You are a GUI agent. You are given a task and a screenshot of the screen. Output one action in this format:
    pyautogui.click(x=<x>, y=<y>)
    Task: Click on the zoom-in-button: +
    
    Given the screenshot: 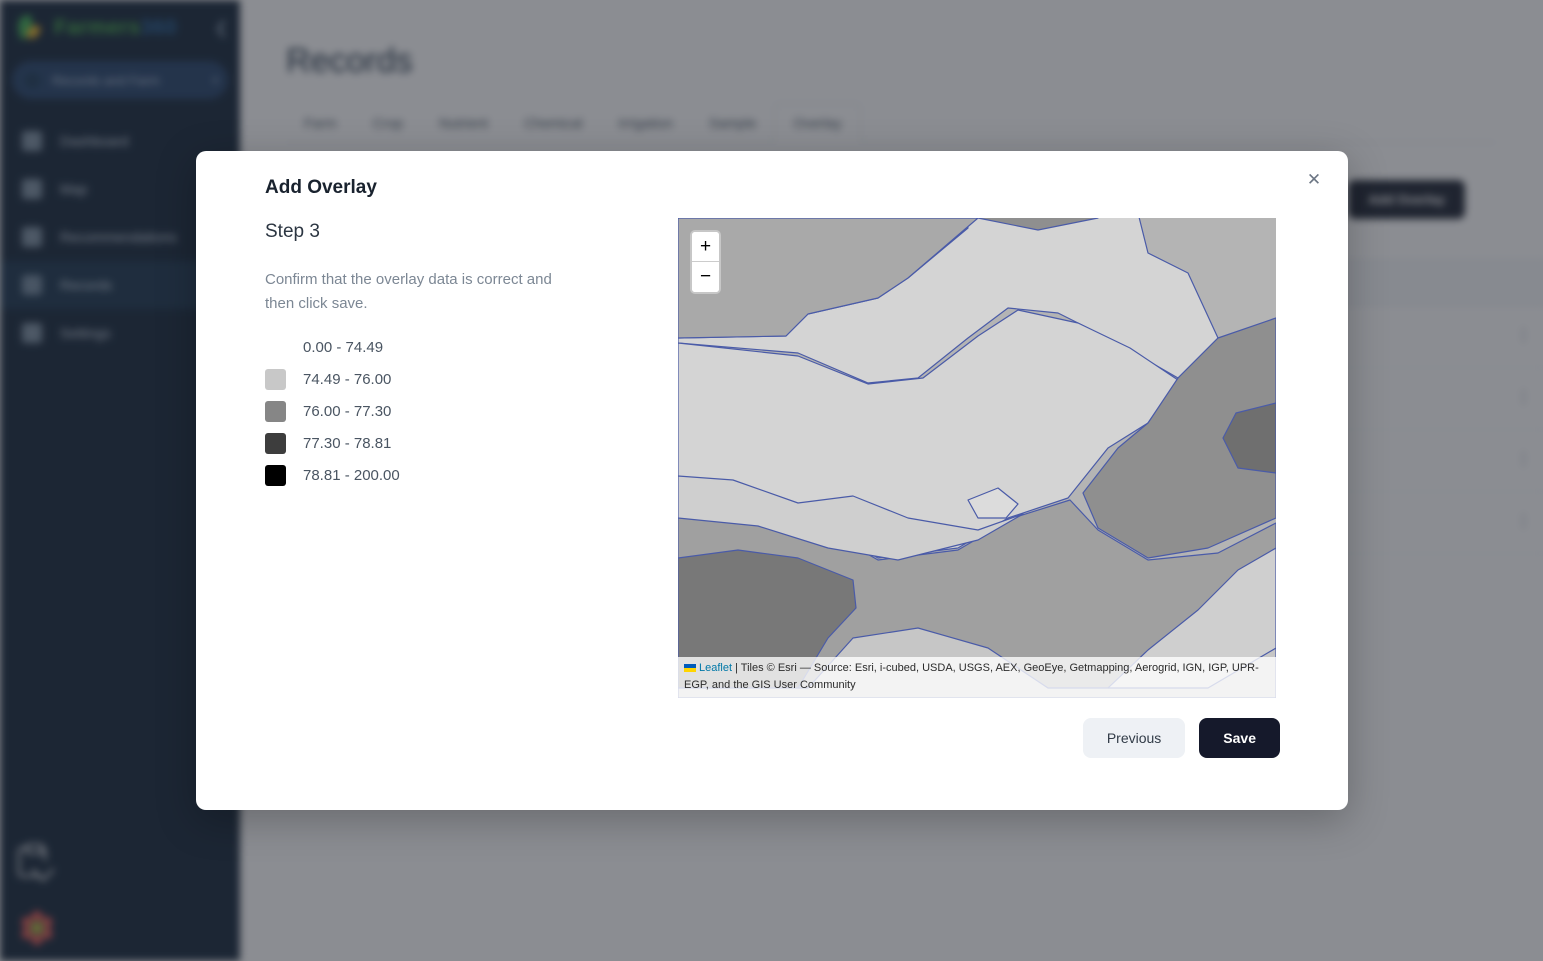 What is the action you would take?
    pyautogui.click(x=705, y=247)
    